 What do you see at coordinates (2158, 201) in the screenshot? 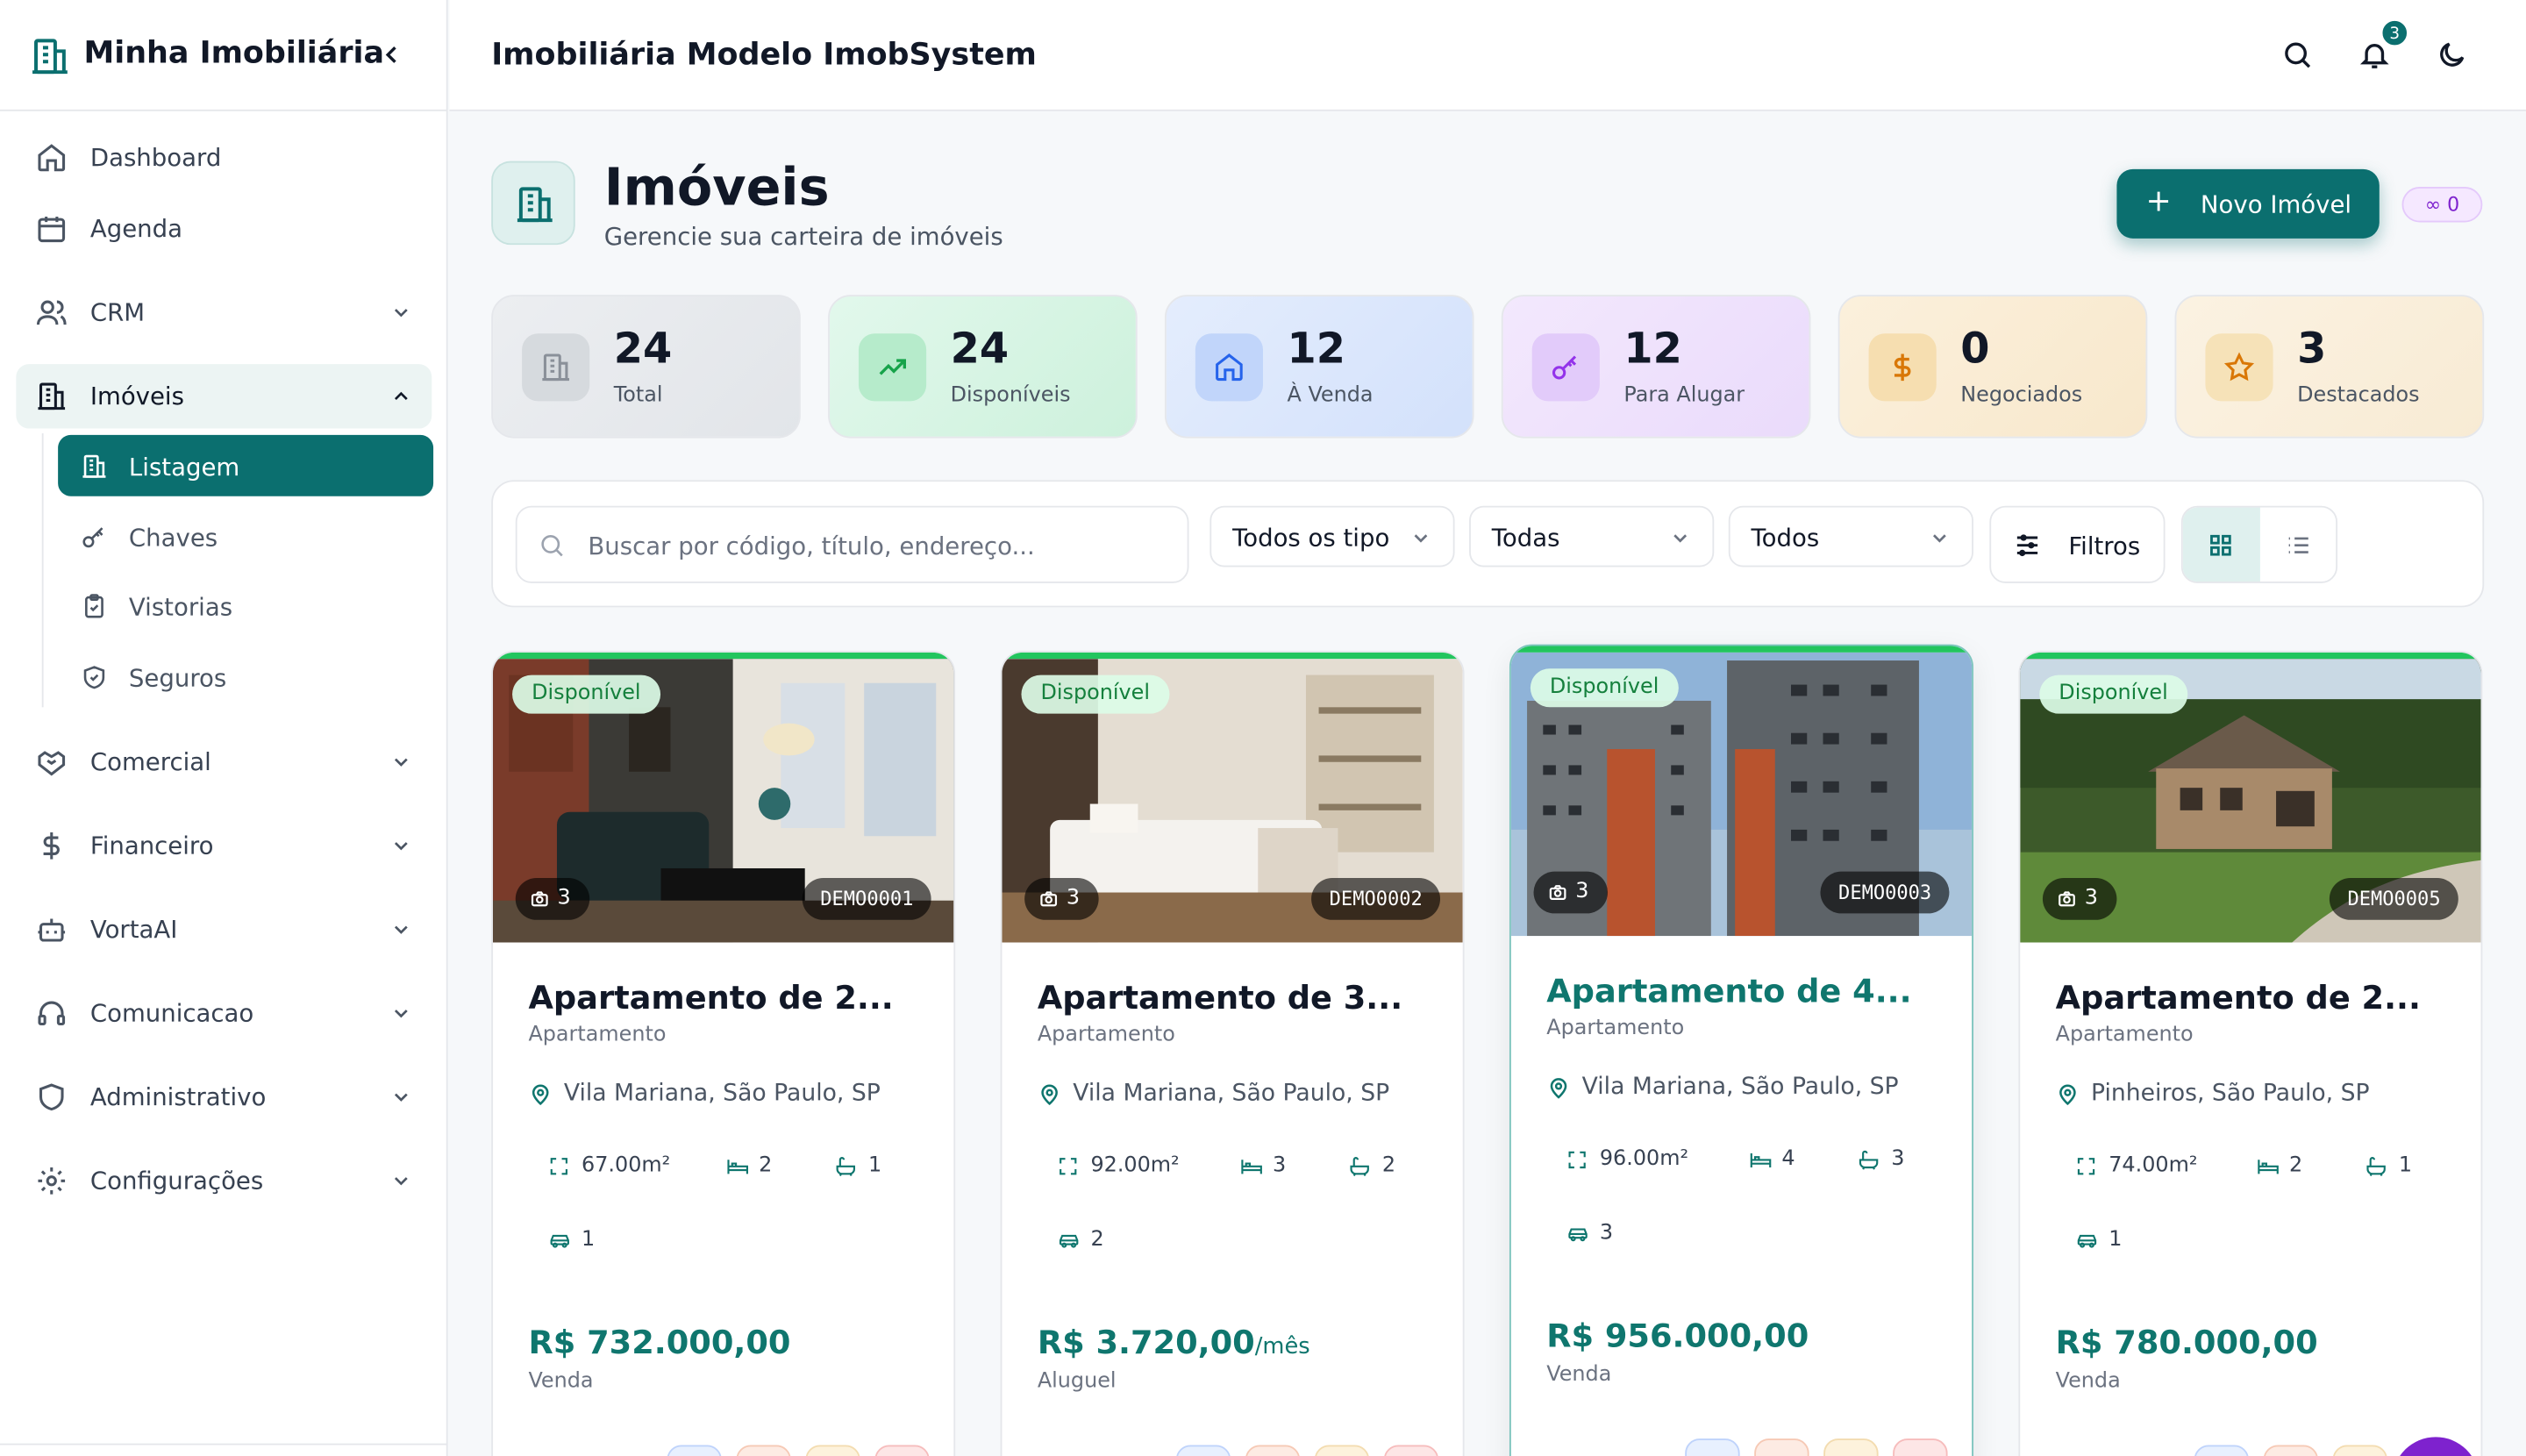
I see `plus-icon: +` at bounding box center [2158, 201].